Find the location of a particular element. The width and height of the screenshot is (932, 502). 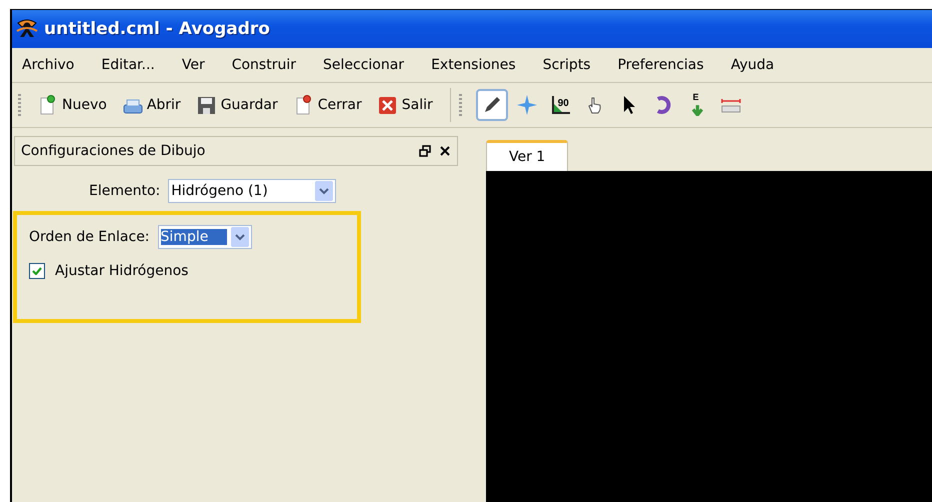

toolbar-button: Cerrar is located at coordinates (327, 105).